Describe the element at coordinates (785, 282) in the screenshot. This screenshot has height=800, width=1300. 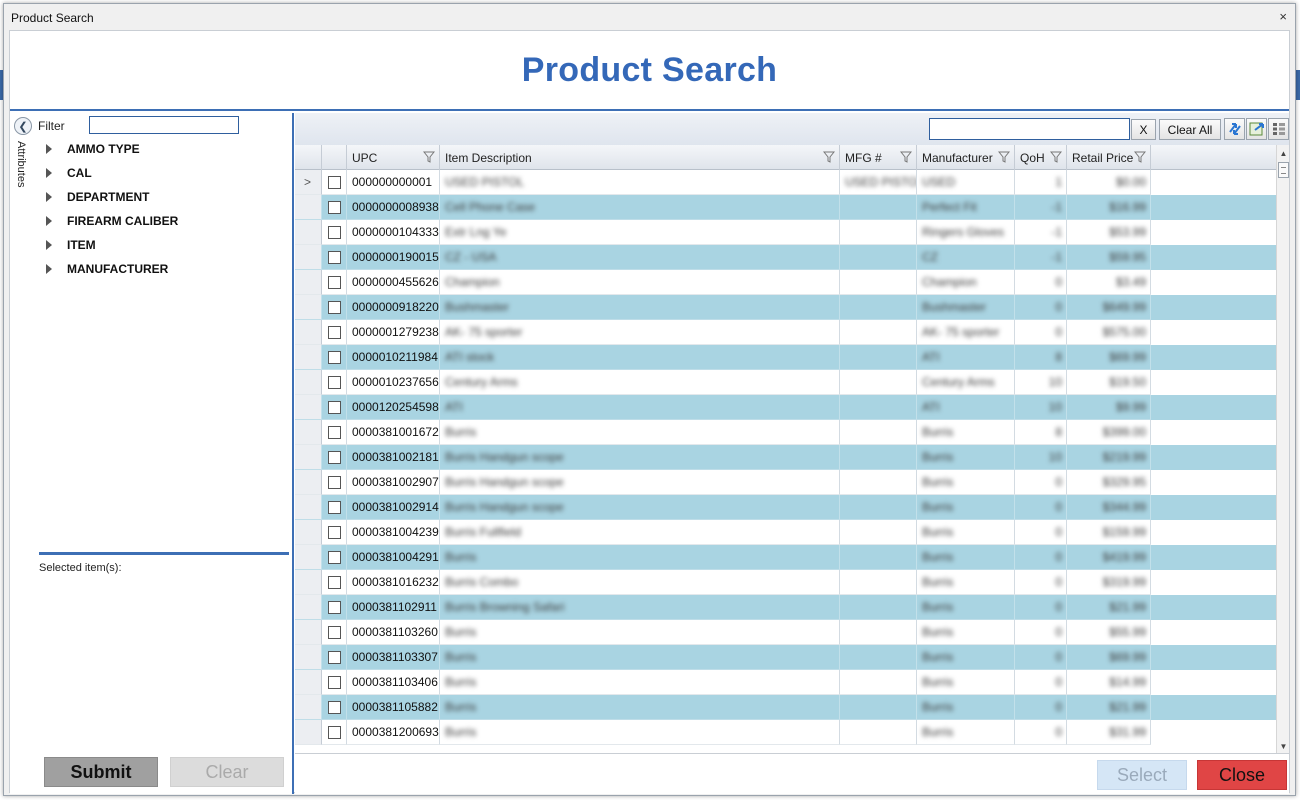
I see `table-row: 0000000455626 Champion Champion 0 $3.49` at that location.